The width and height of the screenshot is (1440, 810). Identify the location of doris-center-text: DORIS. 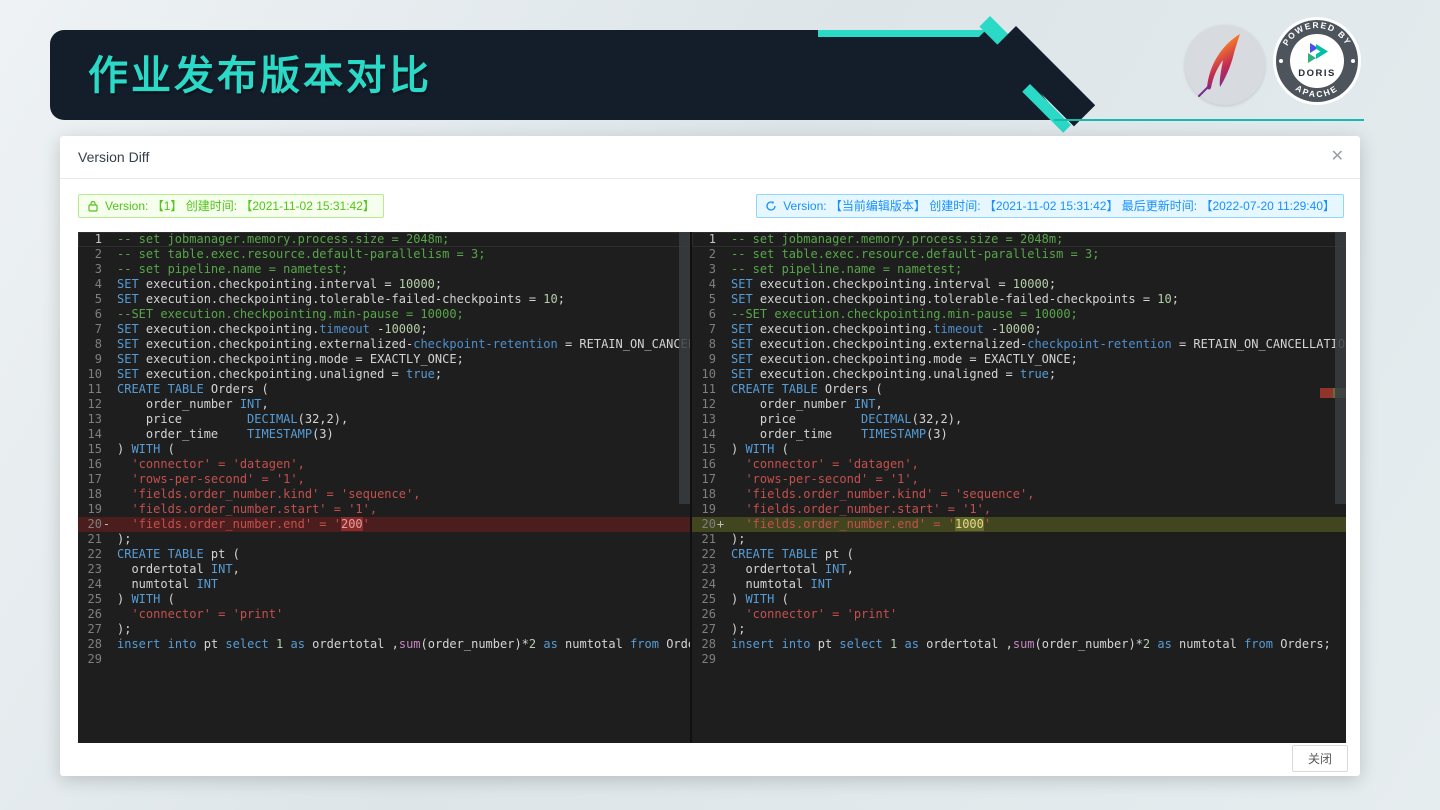
(1317, 73).